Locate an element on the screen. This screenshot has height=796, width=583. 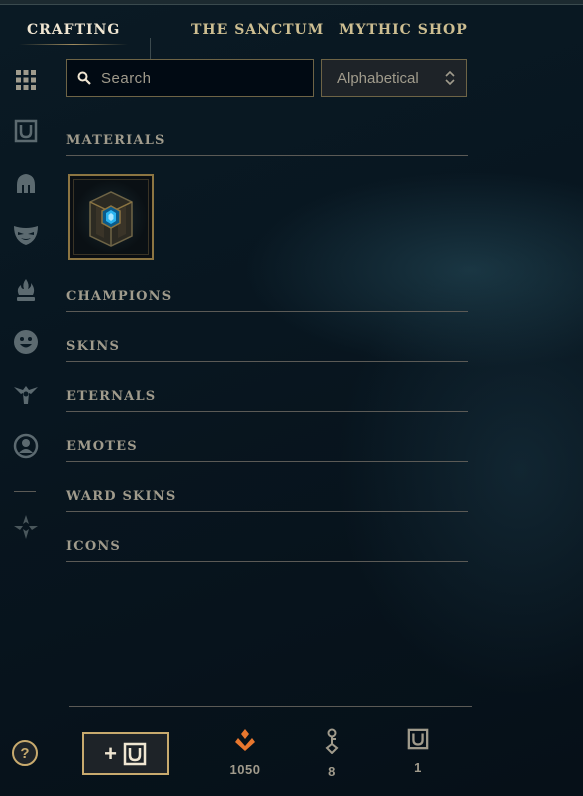
section-materials: MATERIALS is located at coordinates (267, 144).